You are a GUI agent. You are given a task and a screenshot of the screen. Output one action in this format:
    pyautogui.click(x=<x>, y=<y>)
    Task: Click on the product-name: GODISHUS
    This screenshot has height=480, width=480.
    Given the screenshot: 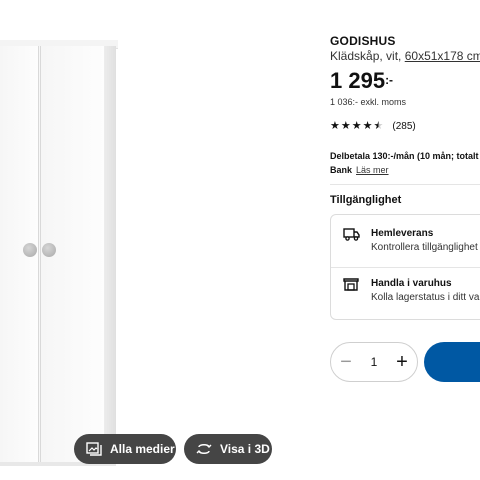 What is the action you would take?
    pyautogui.click(x=363, y=41)
    